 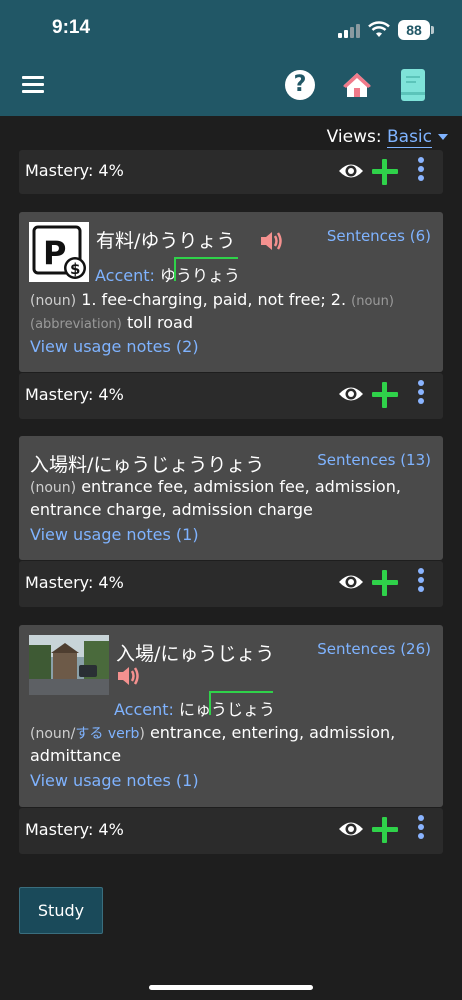 What do you see at coordinates (374, 460) in the screenshot?
I see `sentences-link: Sentences (13)` at bounding box center [374, 460].